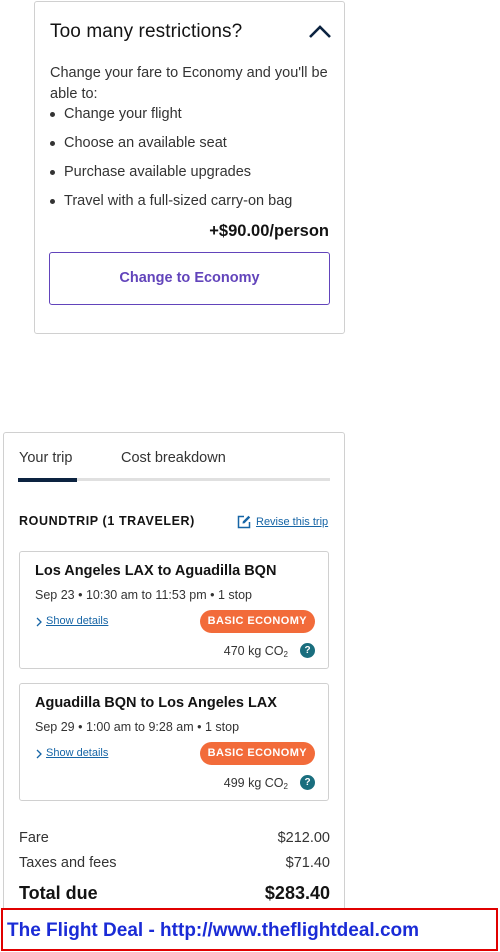 Image resolution: width=500 pixels, height=952 pixels. I want to click on segment-route: Aguadilla BQN to Los Angeles LAX, so click(156, 703).